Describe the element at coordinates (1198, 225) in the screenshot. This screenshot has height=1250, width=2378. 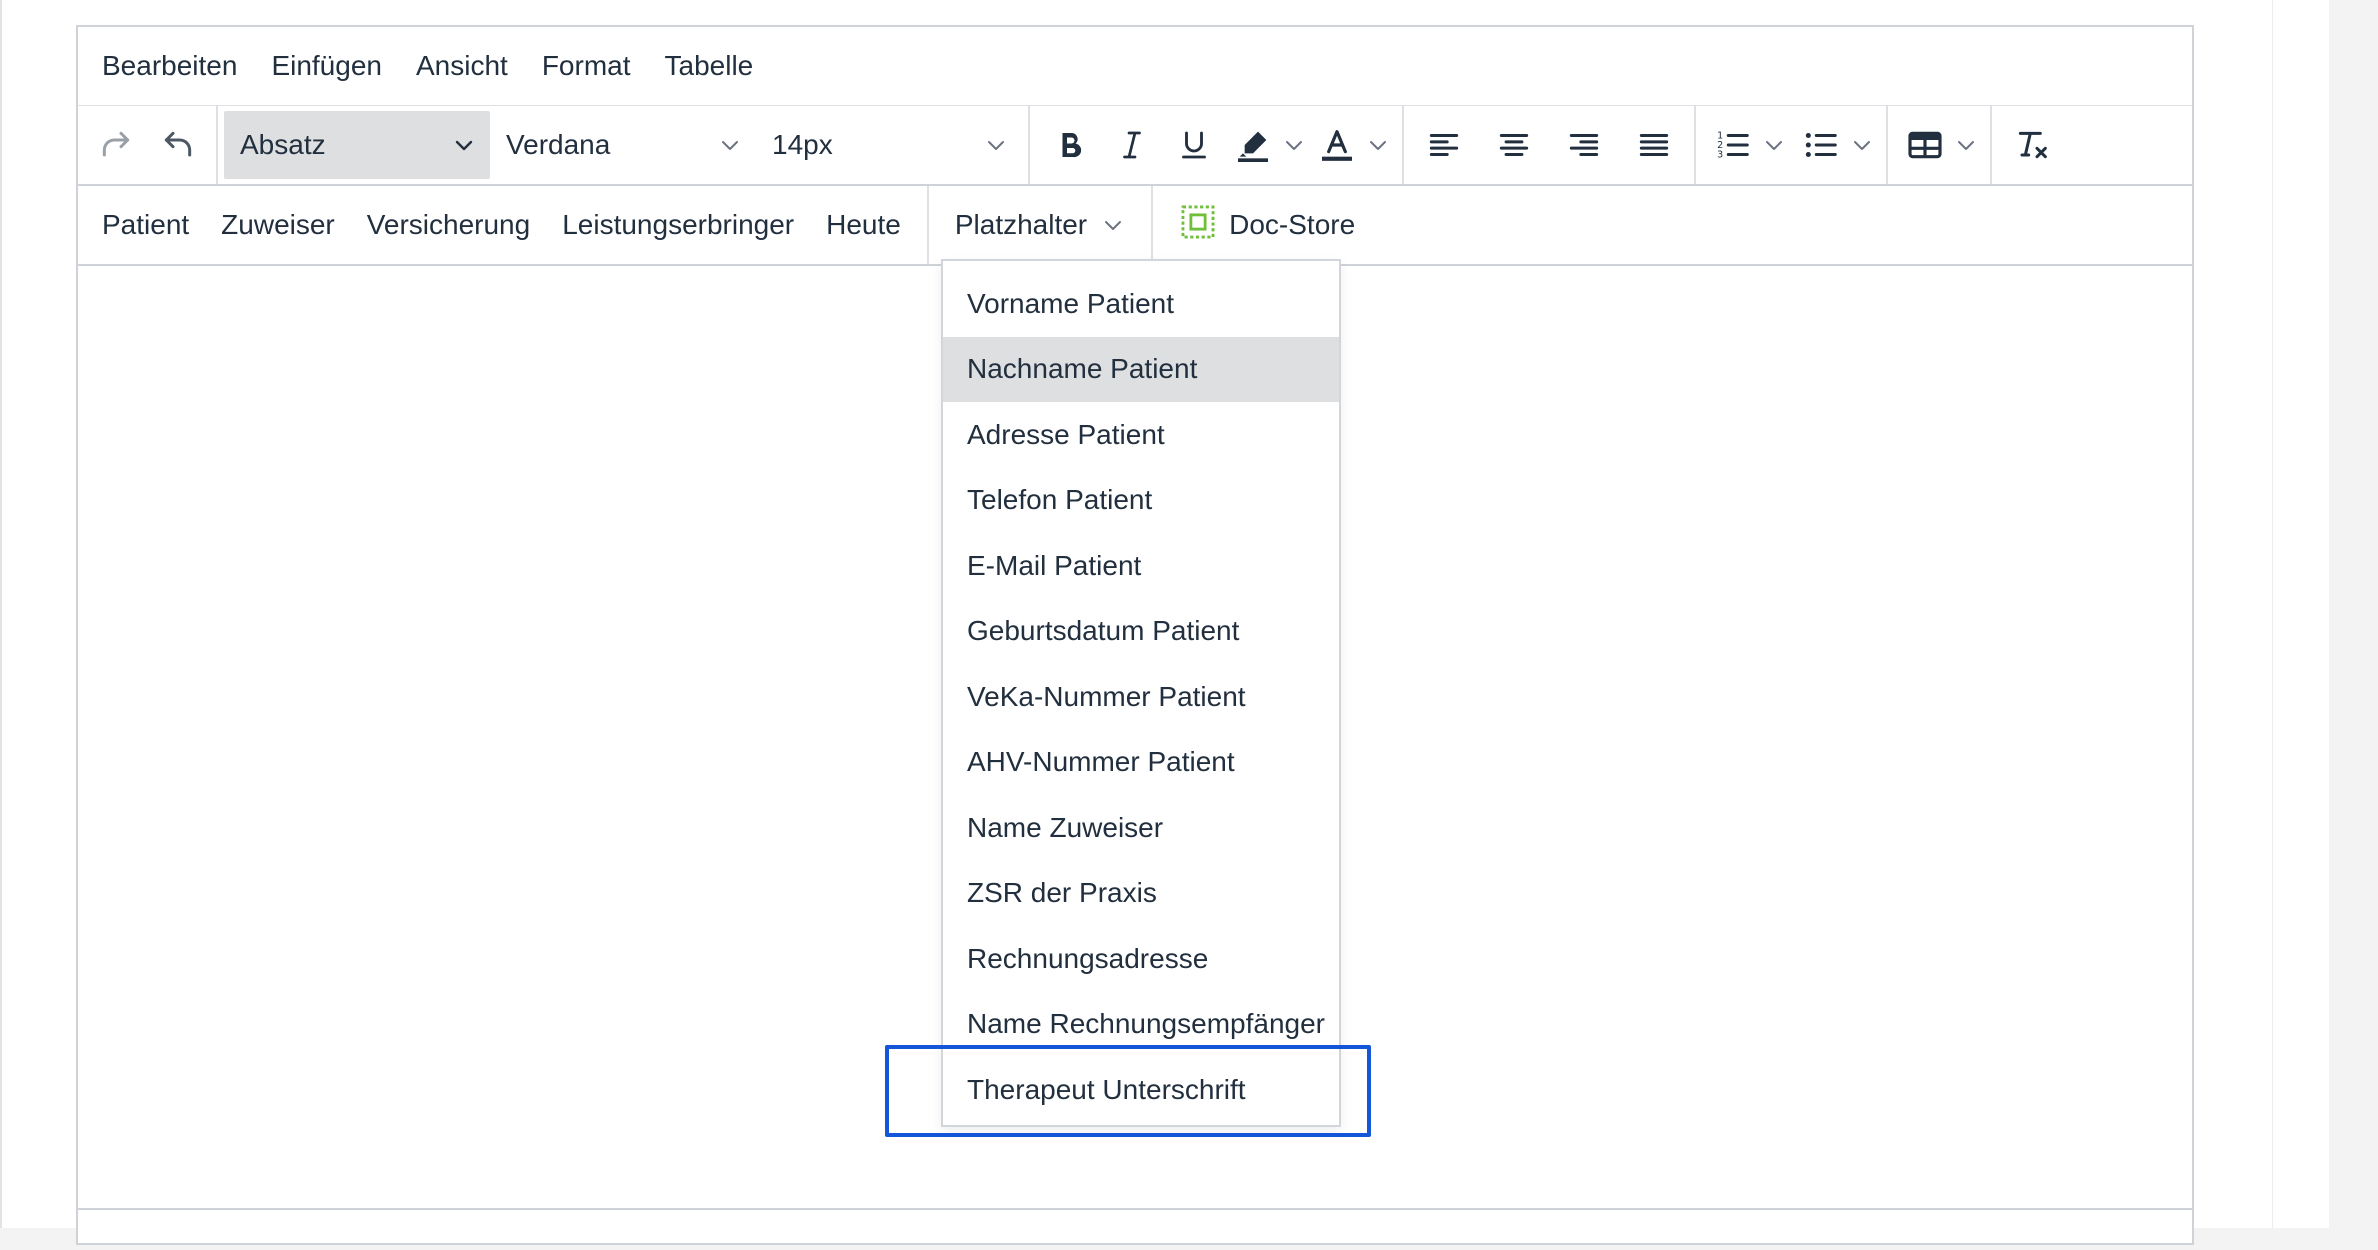
I see `doc-store-icon` at that location.